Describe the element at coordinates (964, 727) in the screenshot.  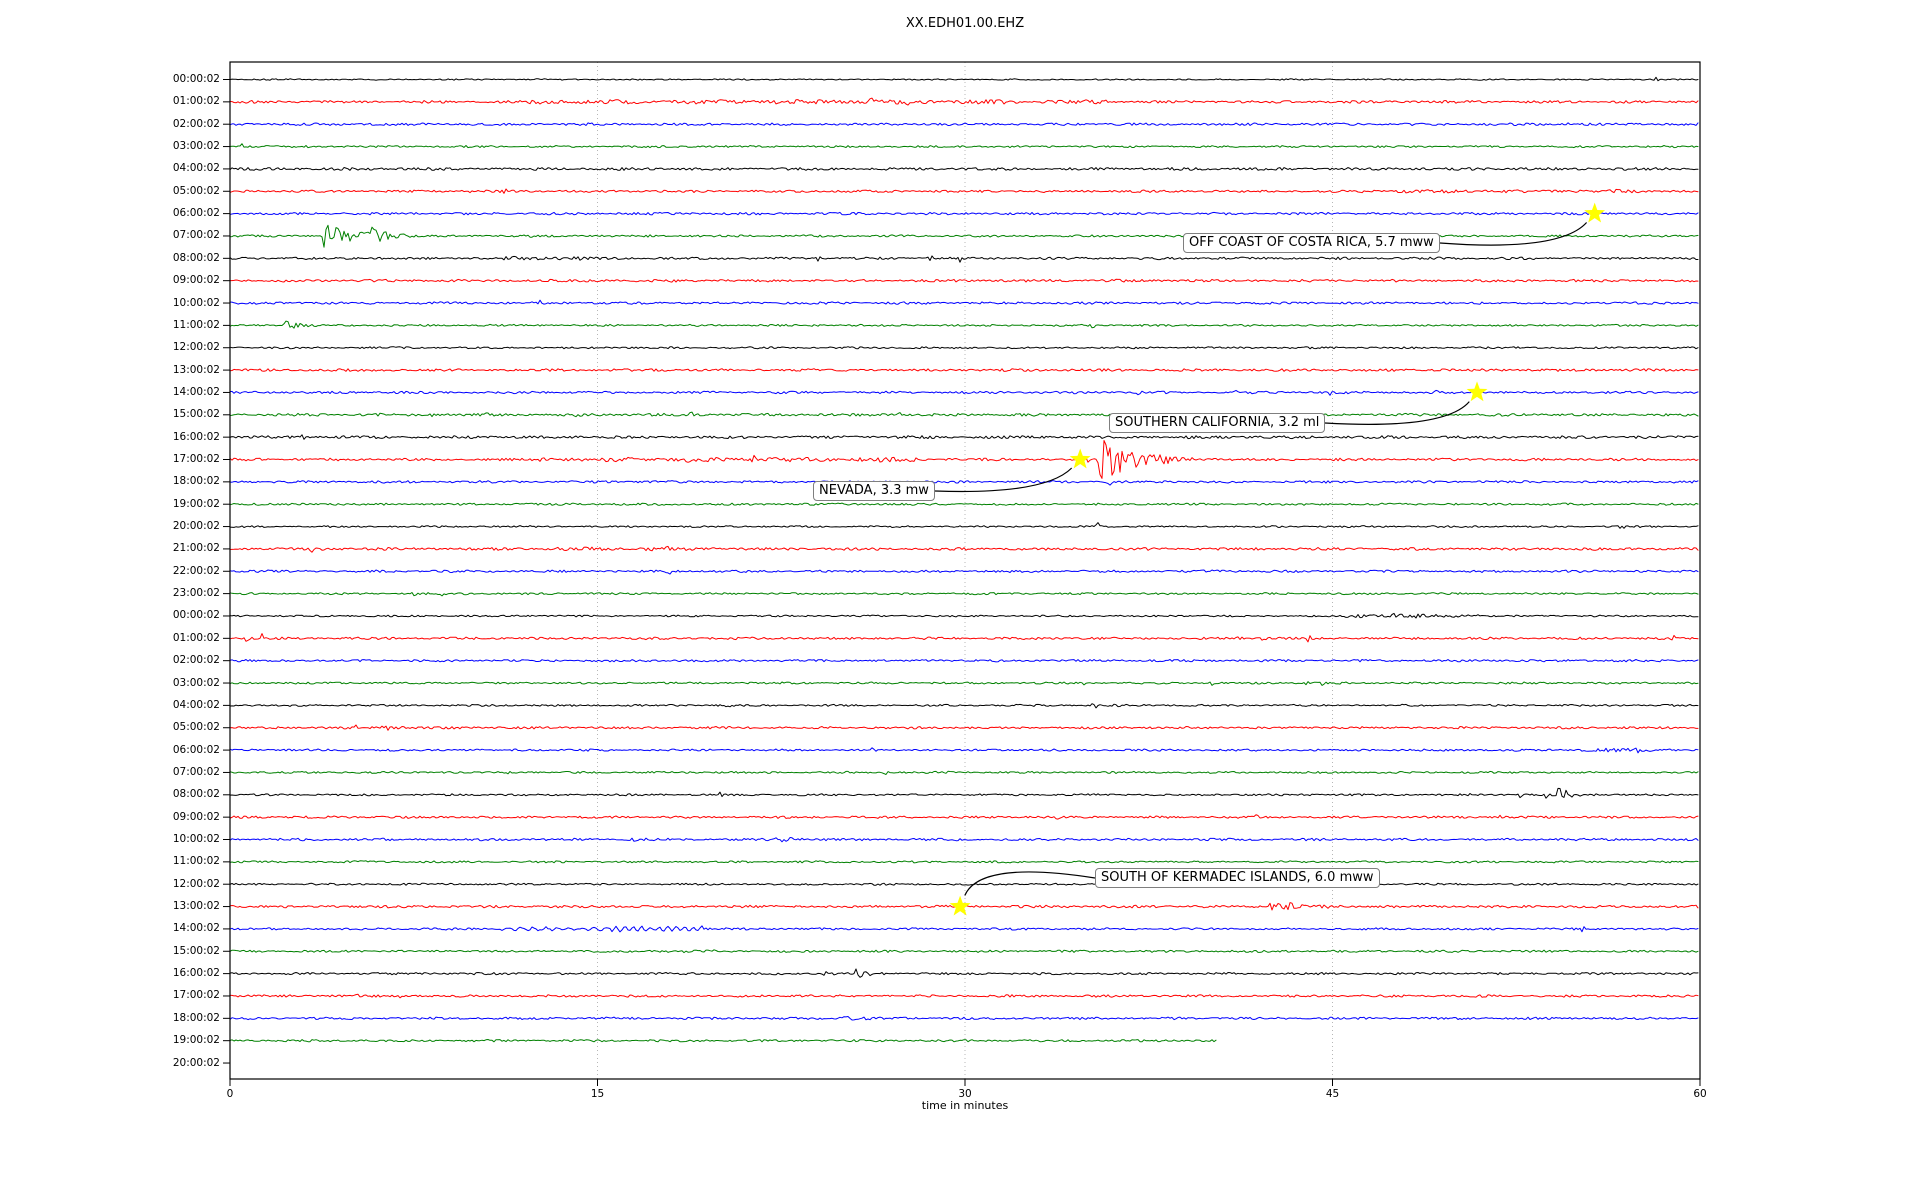
I see `trace-row-29-05:00:02` at that location.